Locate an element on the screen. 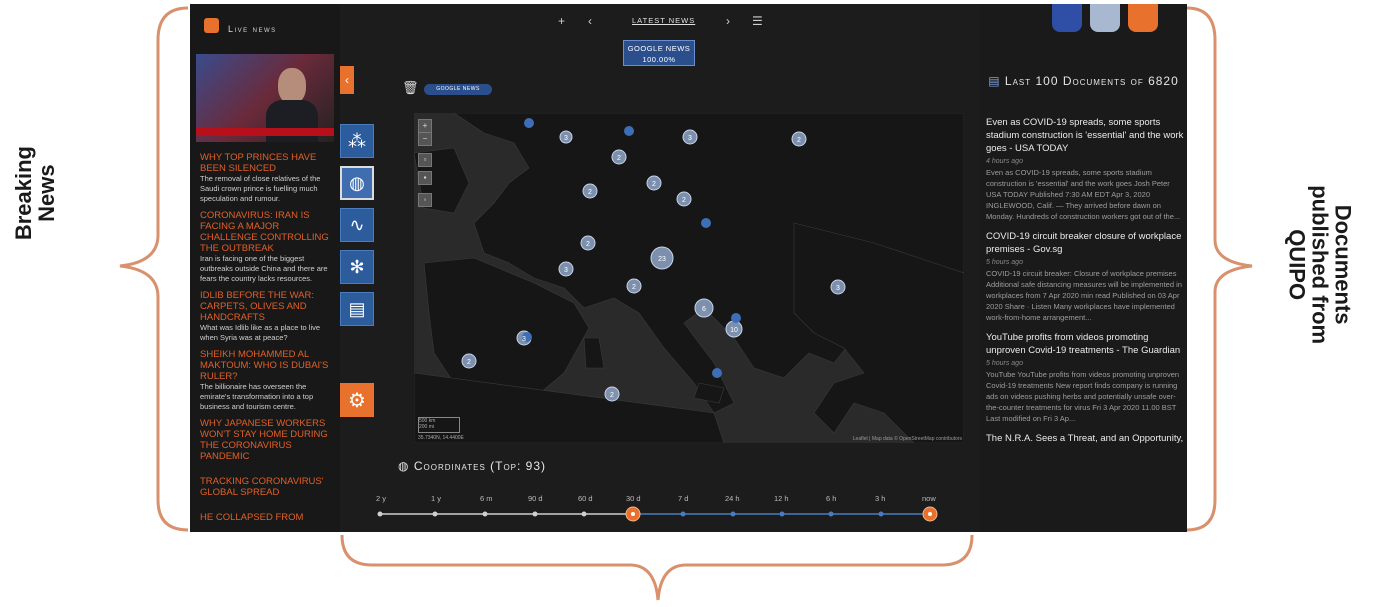 This screenshot has width=1379, height=607. trash-icon: 🗑 is located at coordinates (410, 88).